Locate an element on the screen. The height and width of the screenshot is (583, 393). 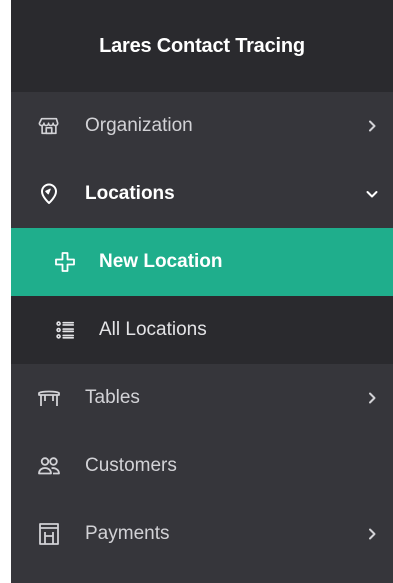
sidebar-item-tables: Tables is located at coordinates (202, 398).